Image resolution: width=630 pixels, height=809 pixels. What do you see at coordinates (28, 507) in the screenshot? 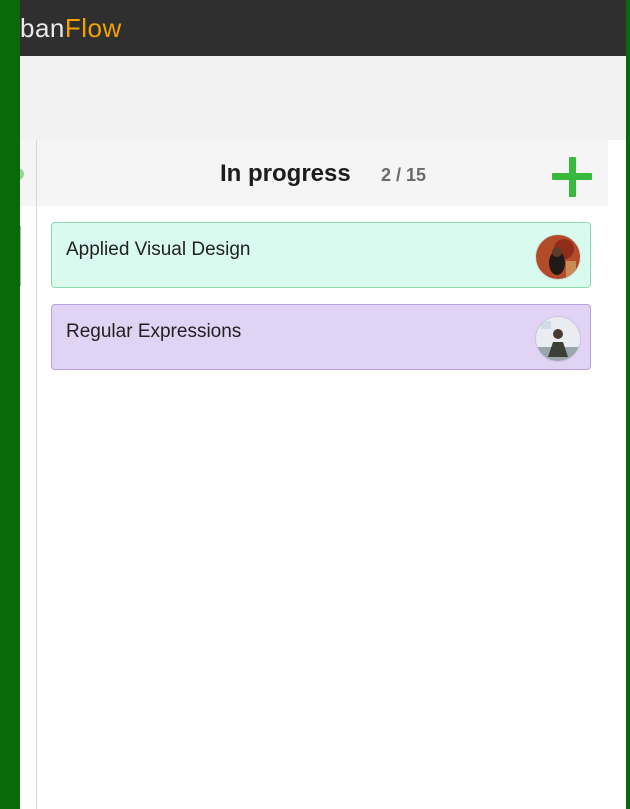
I see `previous-column` at bounding box center [28, 507].